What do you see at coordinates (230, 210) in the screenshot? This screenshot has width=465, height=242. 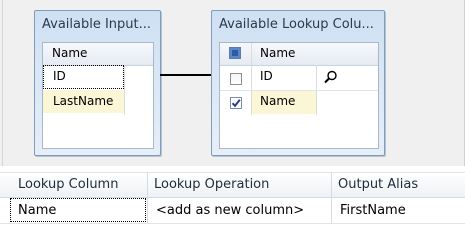 I see `cell-lookup-operation: <add as new column>` at bounding box center [230, 210].